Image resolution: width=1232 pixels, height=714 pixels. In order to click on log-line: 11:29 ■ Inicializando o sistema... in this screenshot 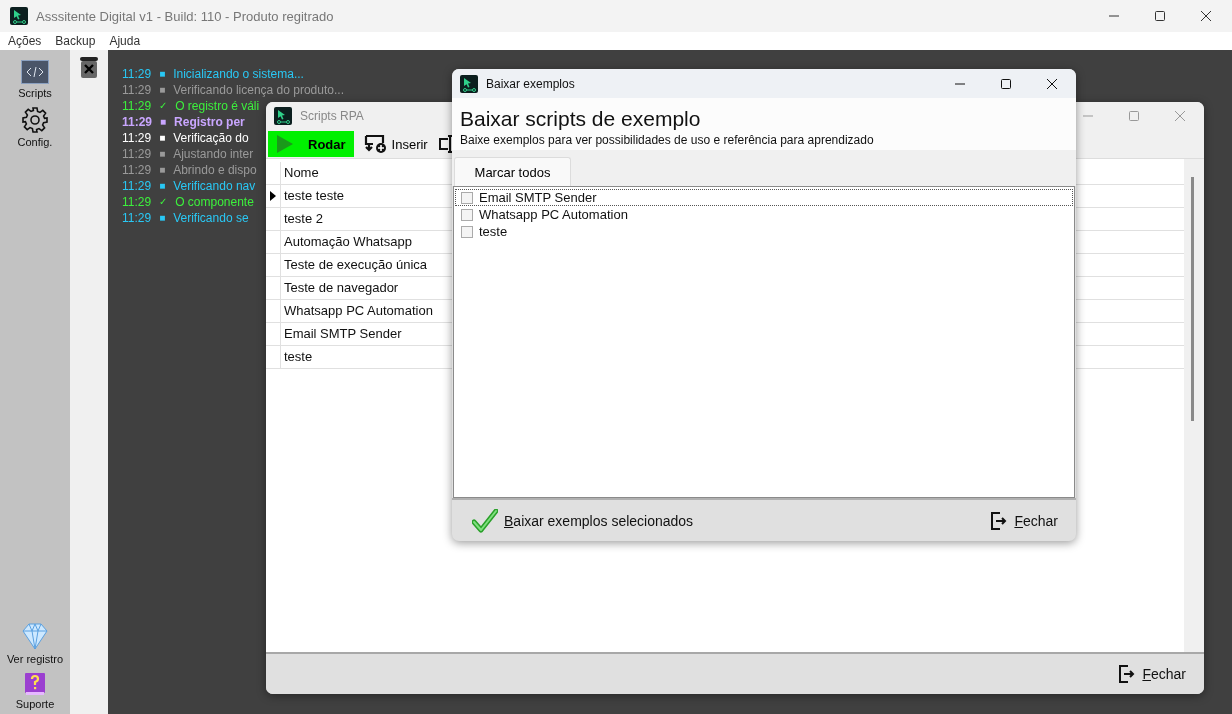, I will do `click(213, 74)`.